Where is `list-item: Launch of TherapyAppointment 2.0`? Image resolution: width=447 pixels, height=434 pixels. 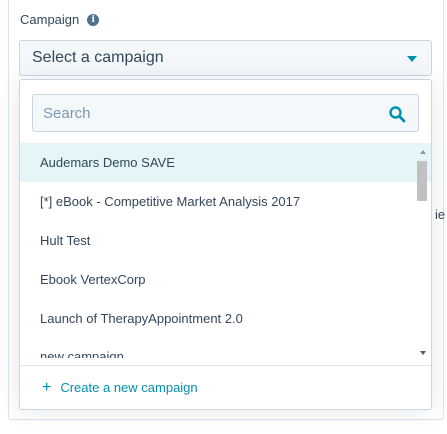 list-item: Launch of TherapyAppointment 2.0 is located at coordinates (225, 318).